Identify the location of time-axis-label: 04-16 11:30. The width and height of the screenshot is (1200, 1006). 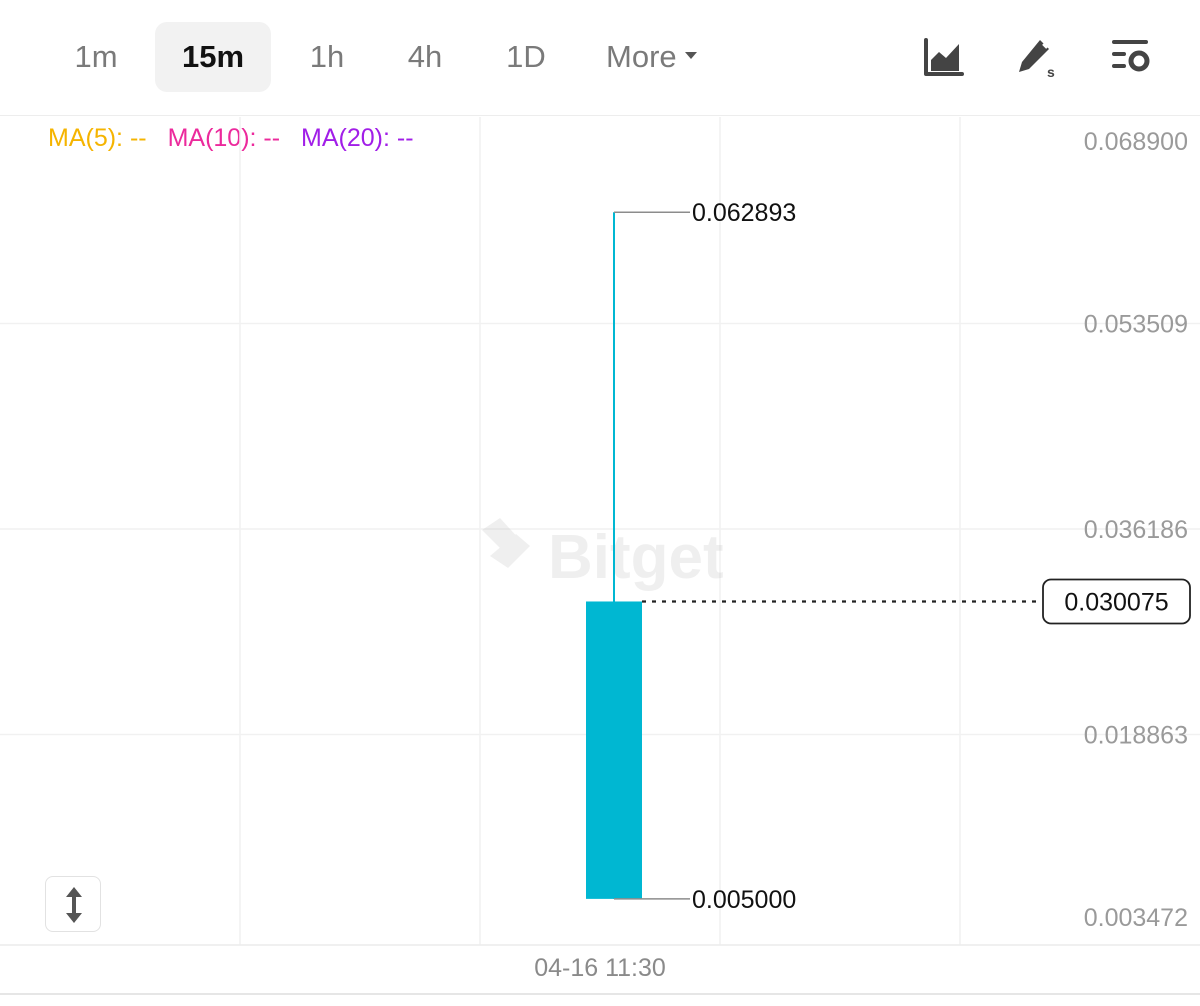
(600, 968).